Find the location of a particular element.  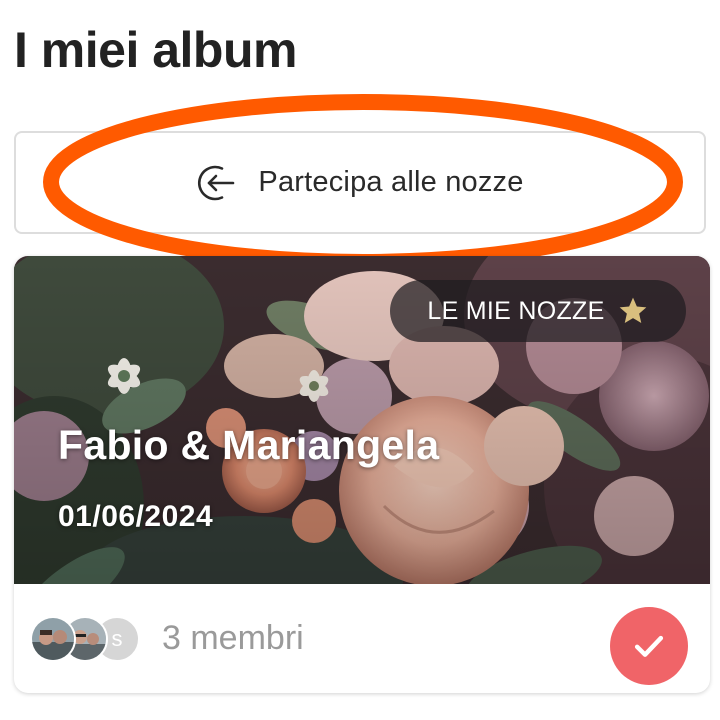

login-arrow-icon is located at coordinates (216, 183).